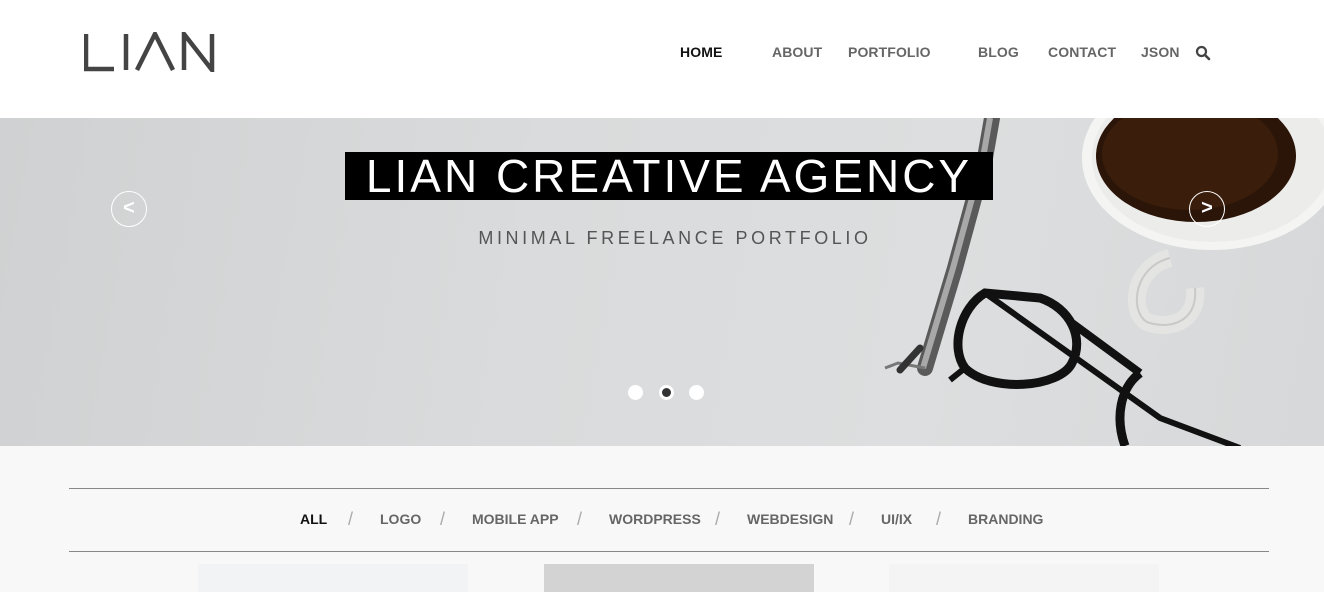  What do you see at coordinates (1005, 519) in the screenshot?
I see `filter-branding: BRANDING` at bounding box center [1005, 519].